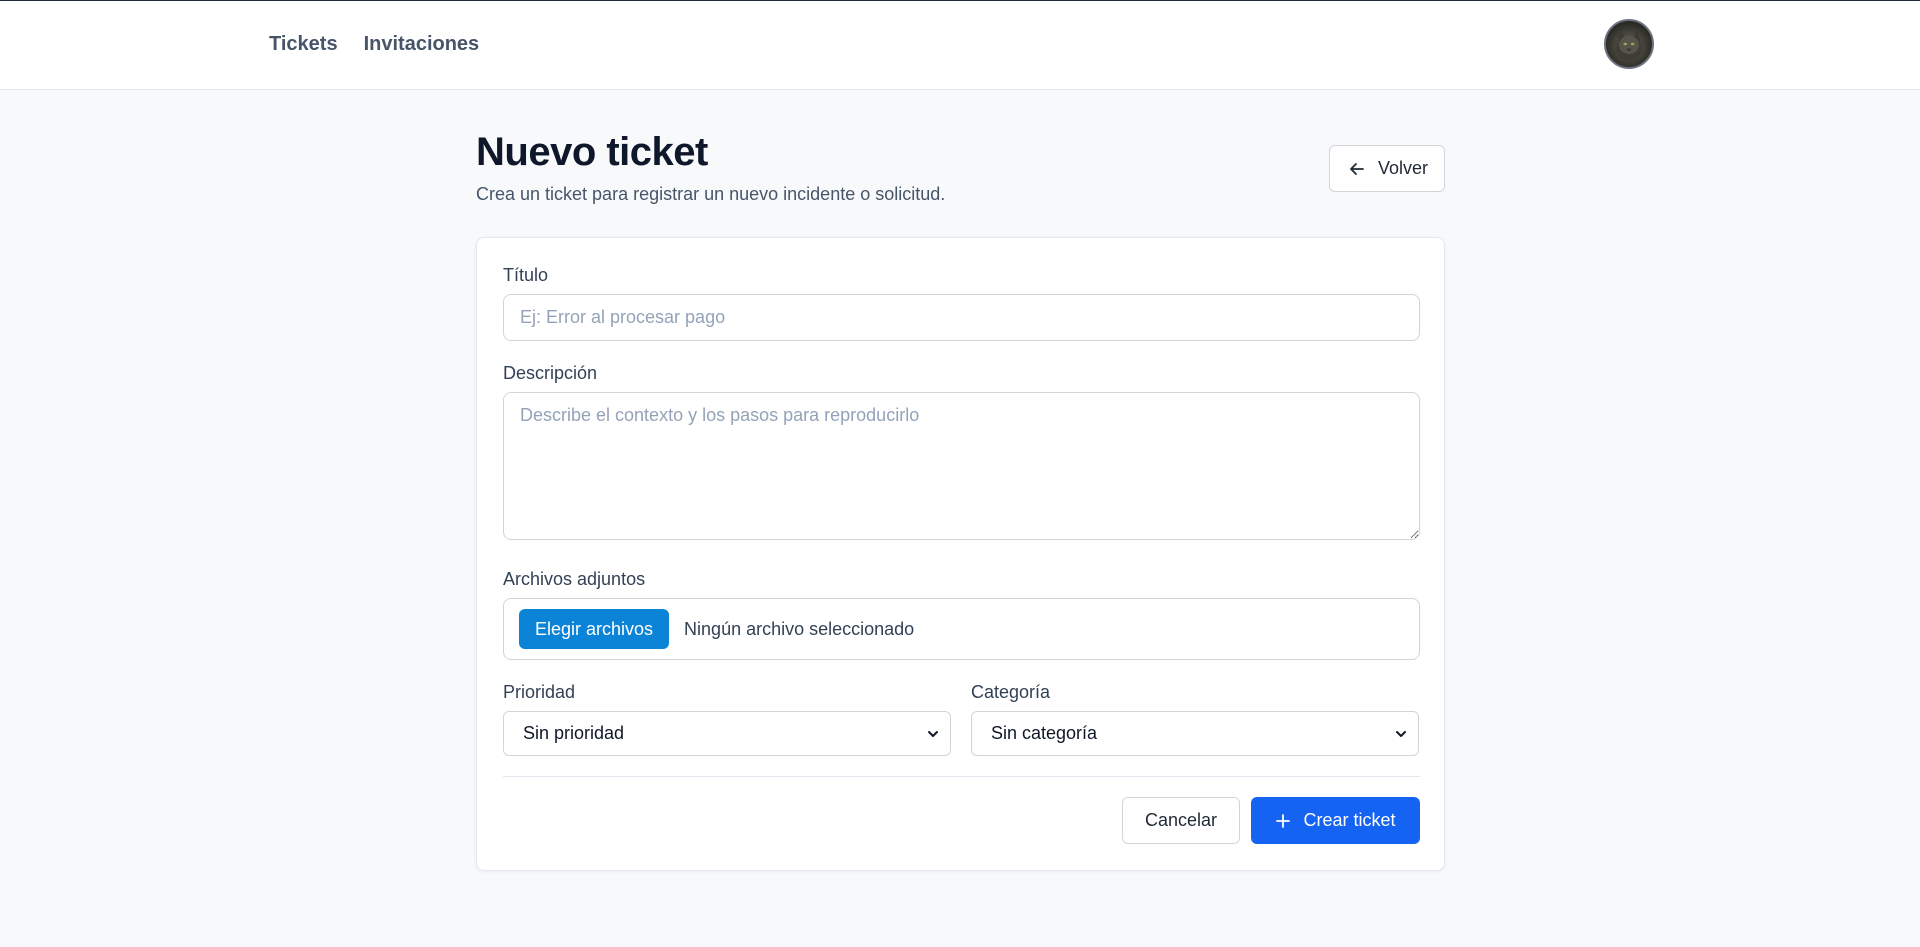 Image resolution: width=1920 pixels, height=947 pixels. Describe the element at coordinates (594, 629) in the screenshot. I see `choose-files-button: Elegir archivos` at that location.